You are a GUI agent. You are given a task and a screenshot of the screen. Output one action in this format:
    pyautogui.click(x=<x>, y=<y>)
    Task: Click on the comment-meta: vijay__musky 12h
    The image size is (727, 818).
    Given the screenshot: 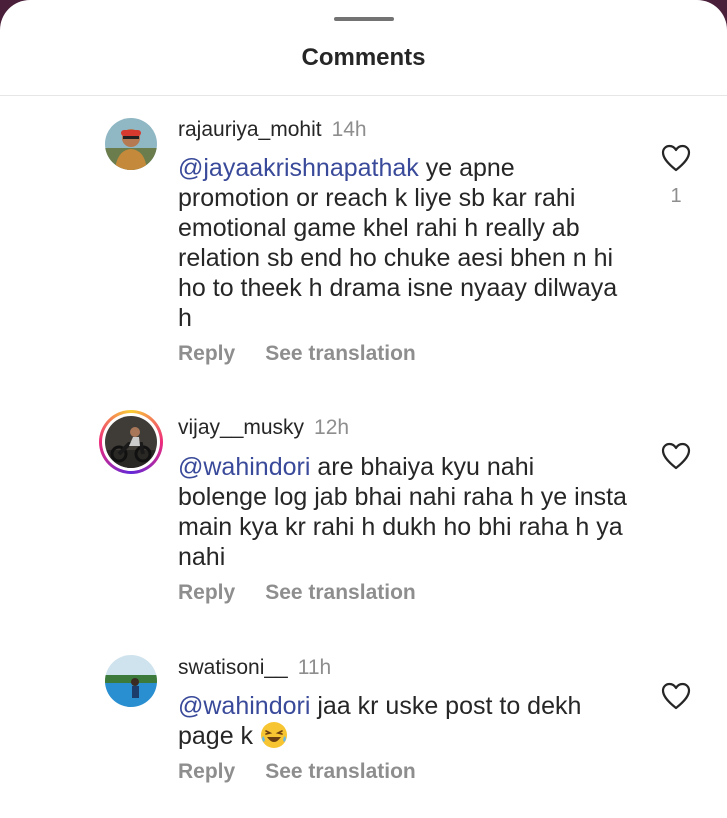 What is the action you would take?
    pyautogui.click(x=263, y=428)
    